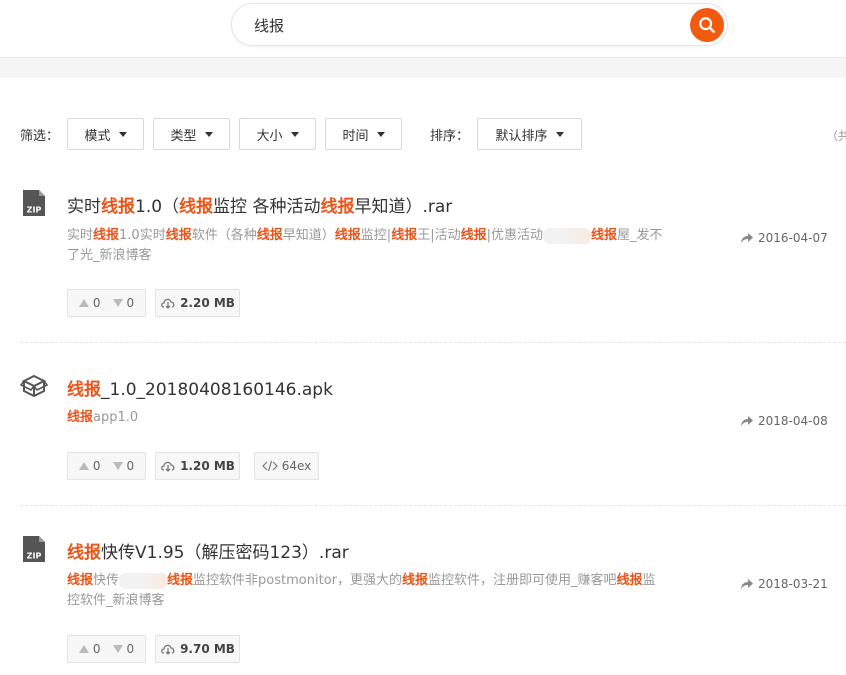 This screenshot has height=675, width=846. Describe the element at coordinates (793, 238) in the screenshot. I see `date-text: 2016-04-07` at that location.